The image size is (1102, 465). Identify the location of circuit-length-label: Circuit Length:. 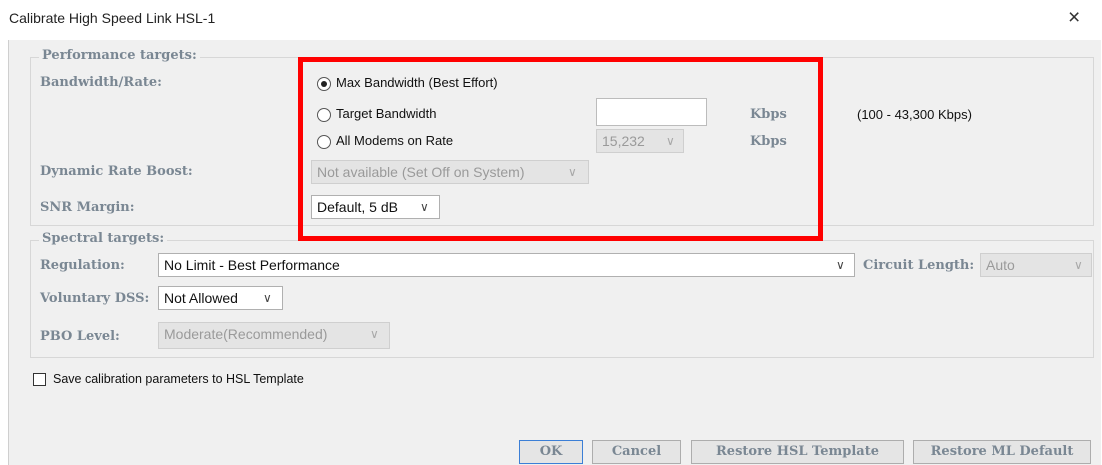
(919, 265).